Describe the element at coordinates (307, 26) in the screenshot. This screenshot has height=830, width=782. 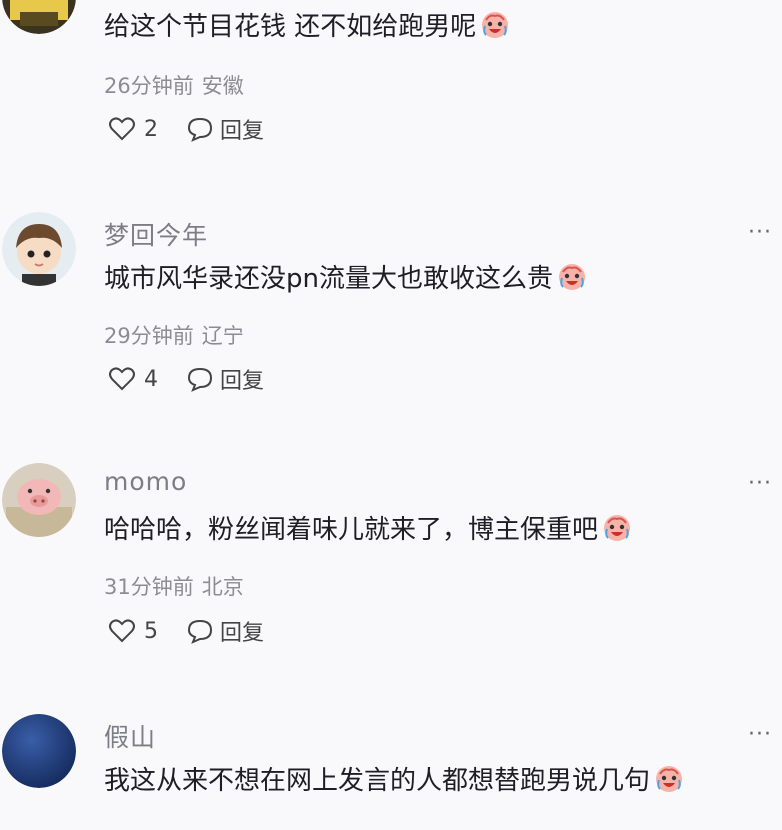
I see `comment-text: 给这个节目花钱 还不如给跑男呢` at that location.